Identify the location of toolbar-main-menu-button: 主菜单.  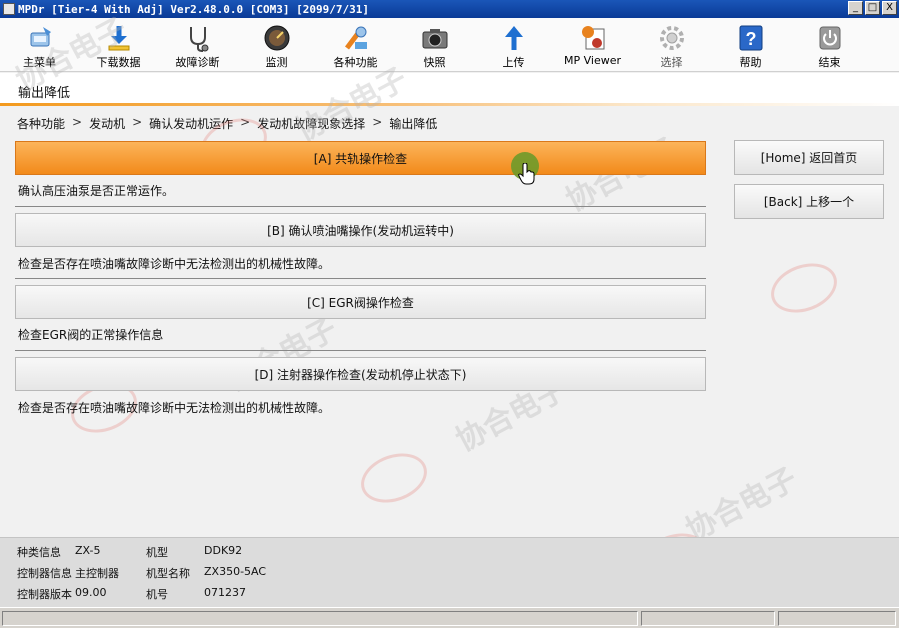
(39, 45).